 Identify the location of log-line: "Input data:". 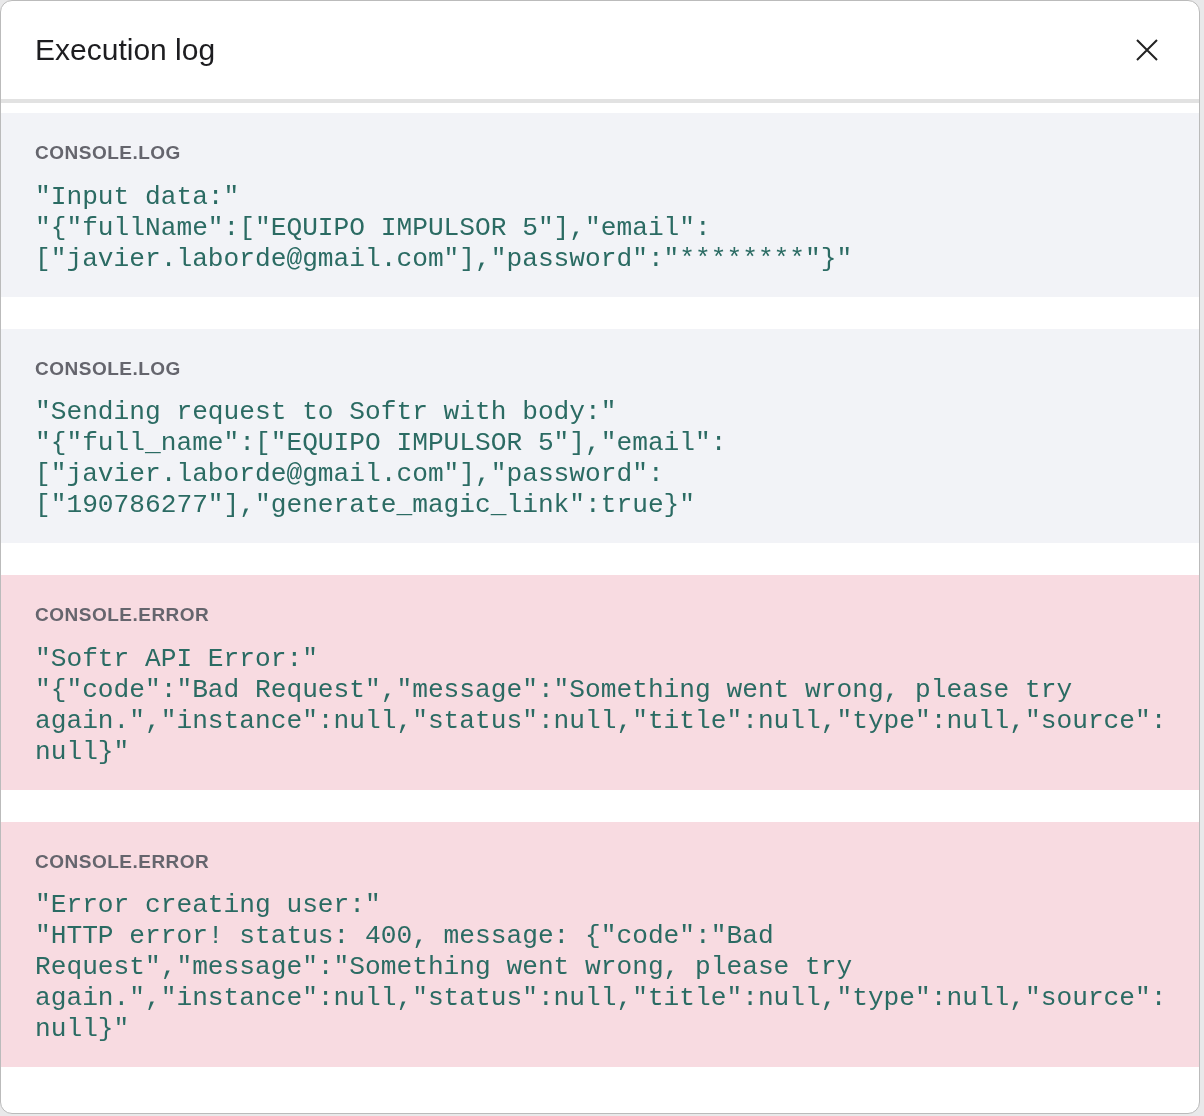
(138, 197).